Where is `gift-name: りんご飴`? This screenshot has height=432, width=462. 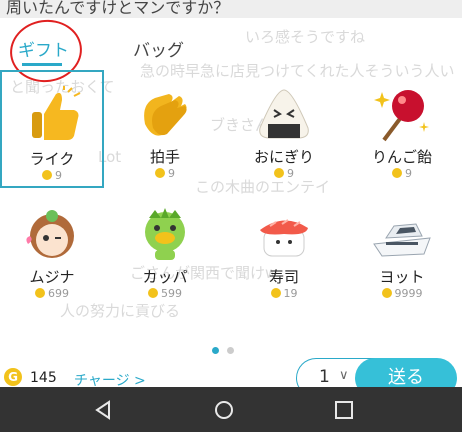 gift-name: りんご飴 is located at coordinates (401, 157).